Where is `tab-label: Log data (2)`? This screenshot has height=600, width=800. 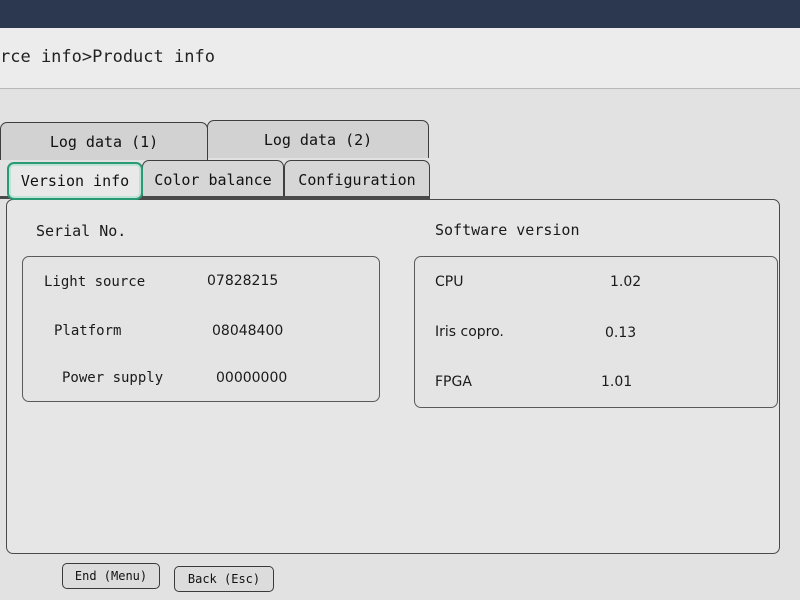
tab-label: Log data (2) is located at coordinates (318, 139).